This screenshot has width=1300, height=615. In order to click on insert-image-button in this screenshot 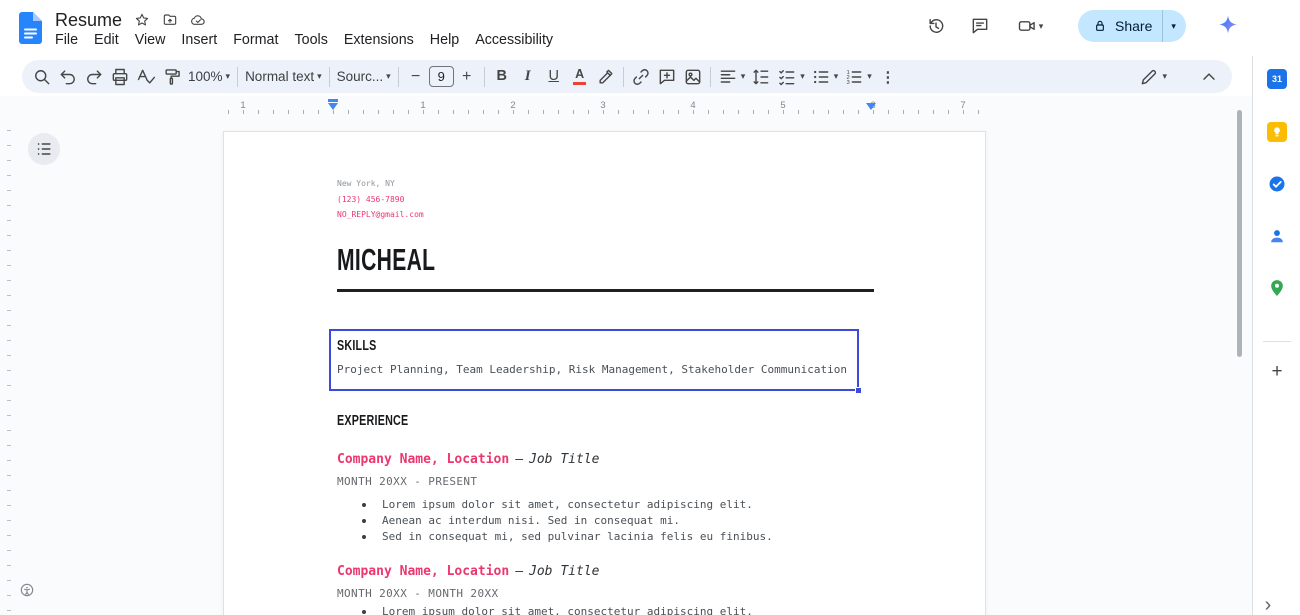, I will do `click(693, 77)`.